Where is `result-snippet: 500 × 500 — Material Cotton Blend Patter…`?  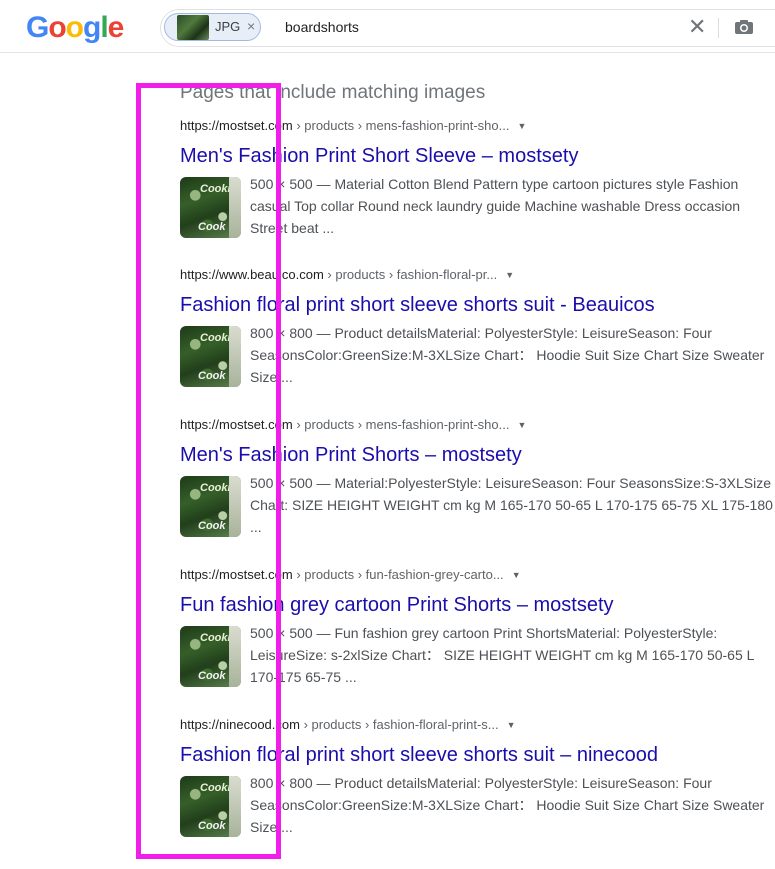 result-snippet: 500 × 500 — Material Cotton Blend Patter… is located at coordinates (495, 206).